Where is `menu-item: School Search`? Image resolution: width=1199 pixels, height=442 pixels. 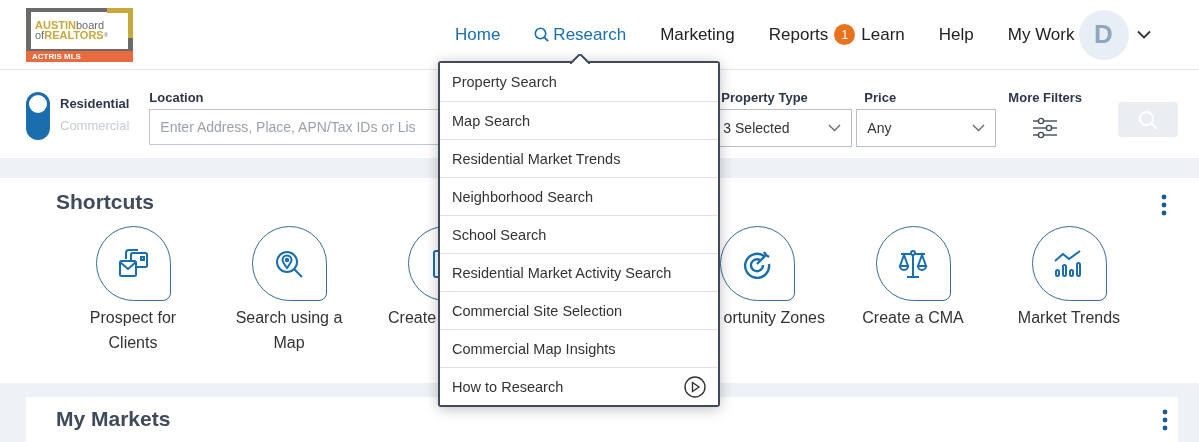
menu-item: School Search is located at coordinates (579, 234).